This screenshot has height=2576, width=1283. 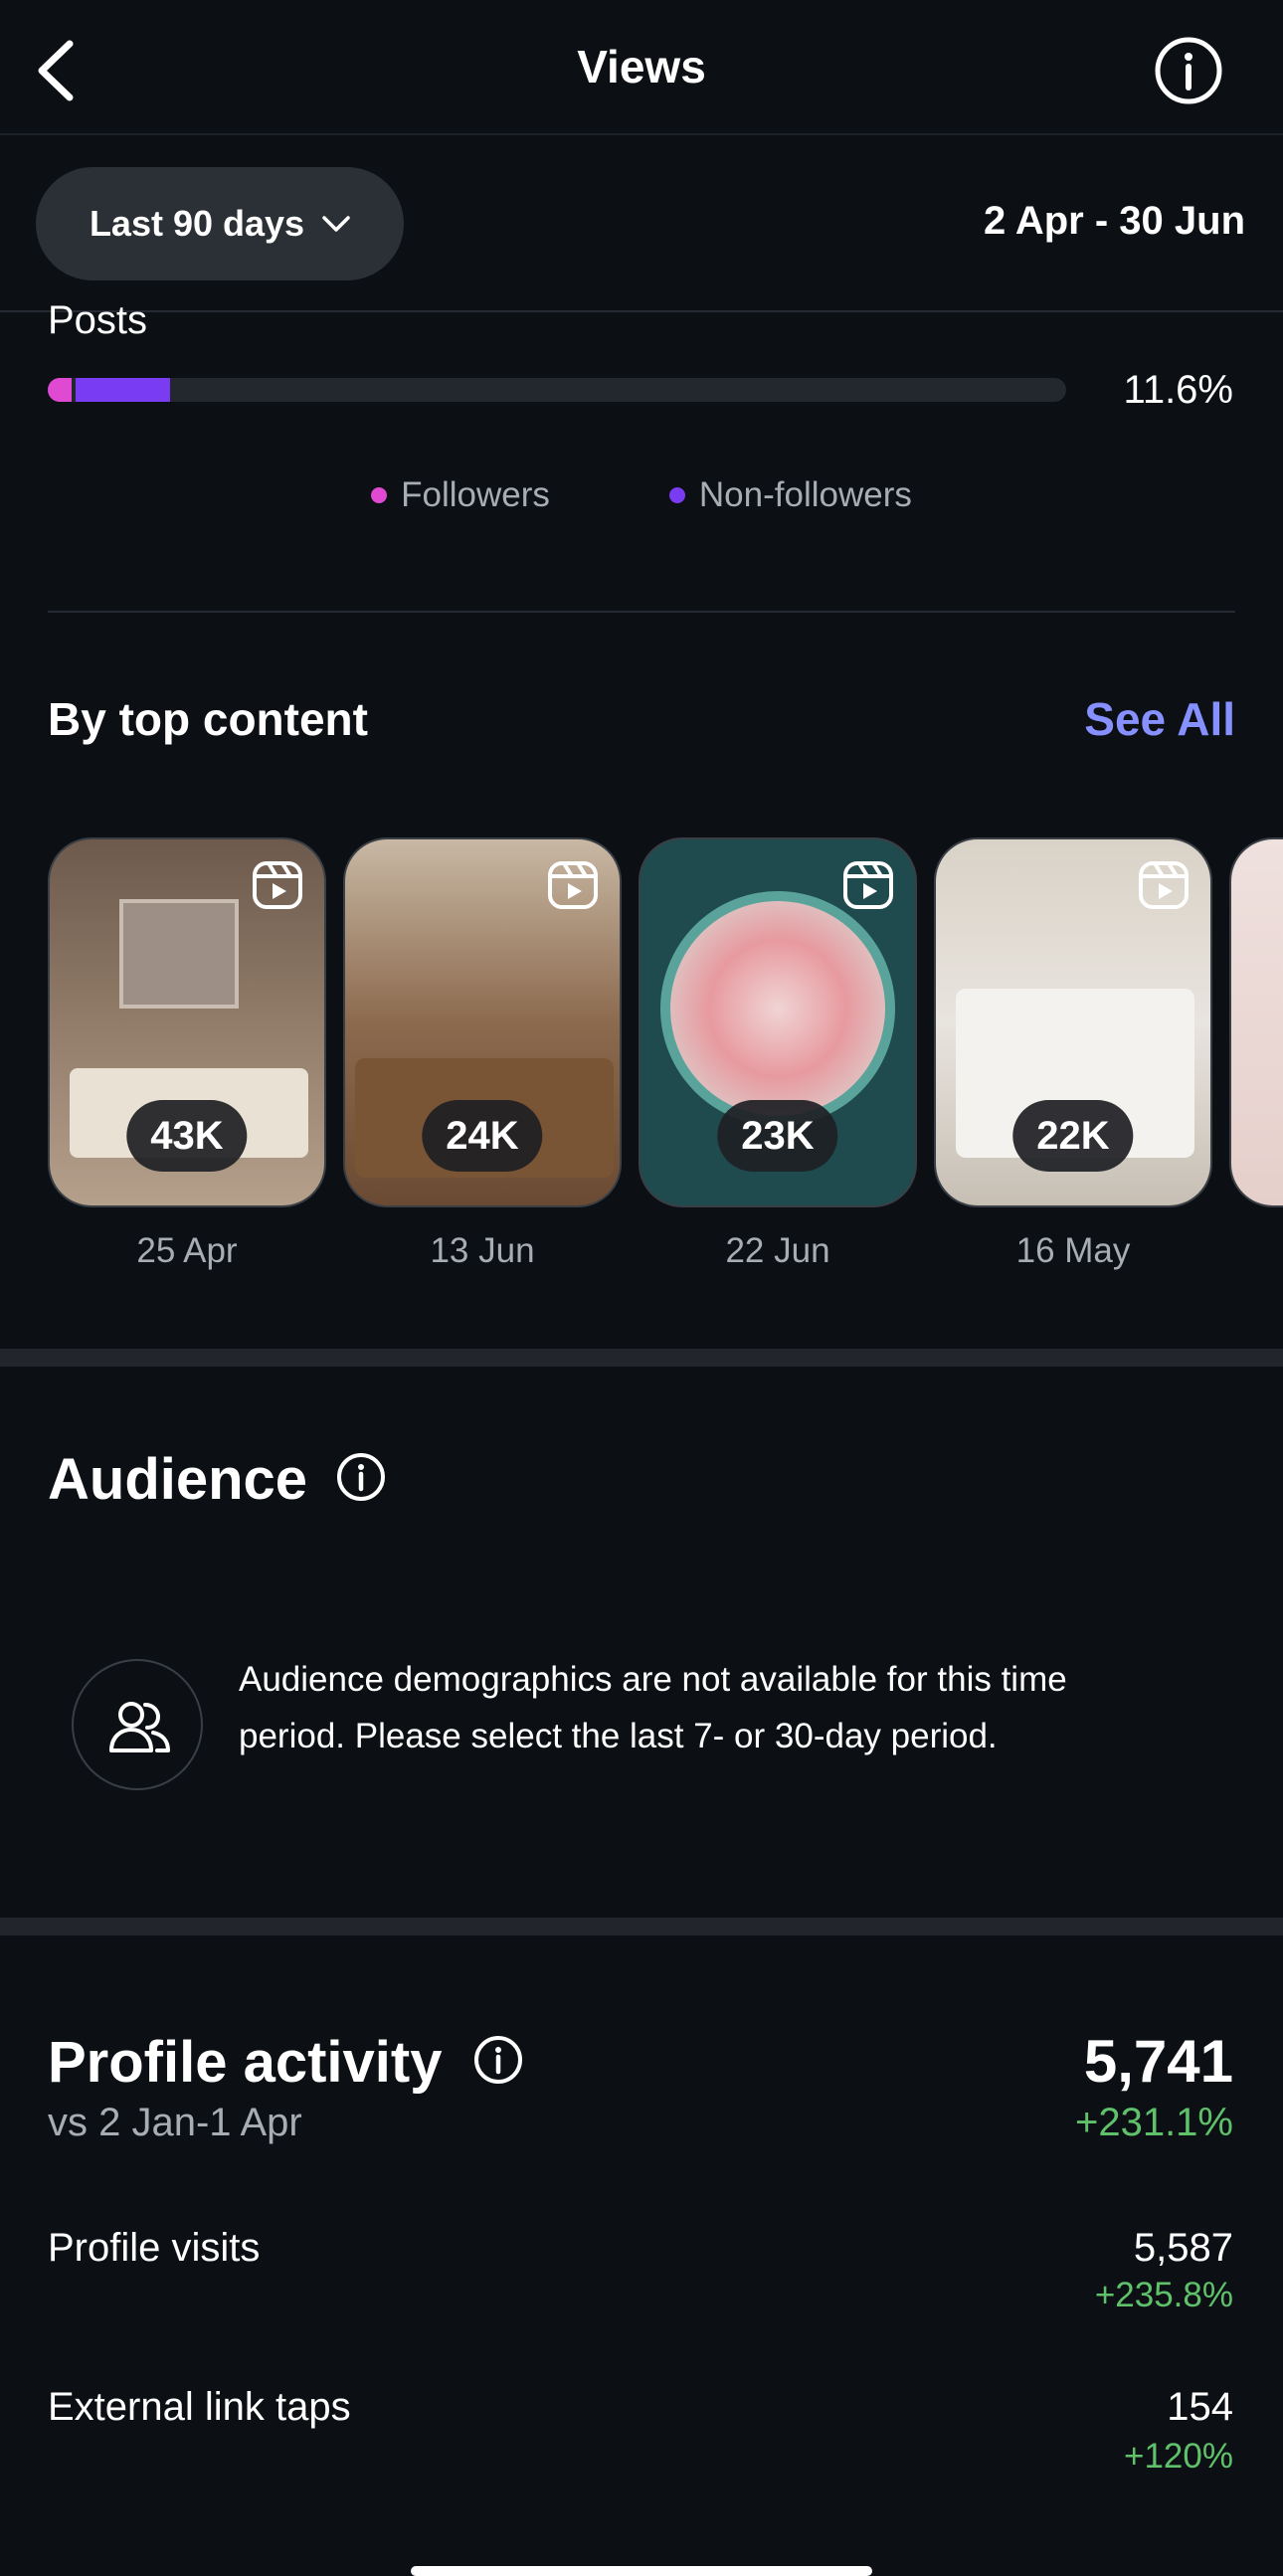 I want to click on posts-progress-bar, so click(x=557, y=390).